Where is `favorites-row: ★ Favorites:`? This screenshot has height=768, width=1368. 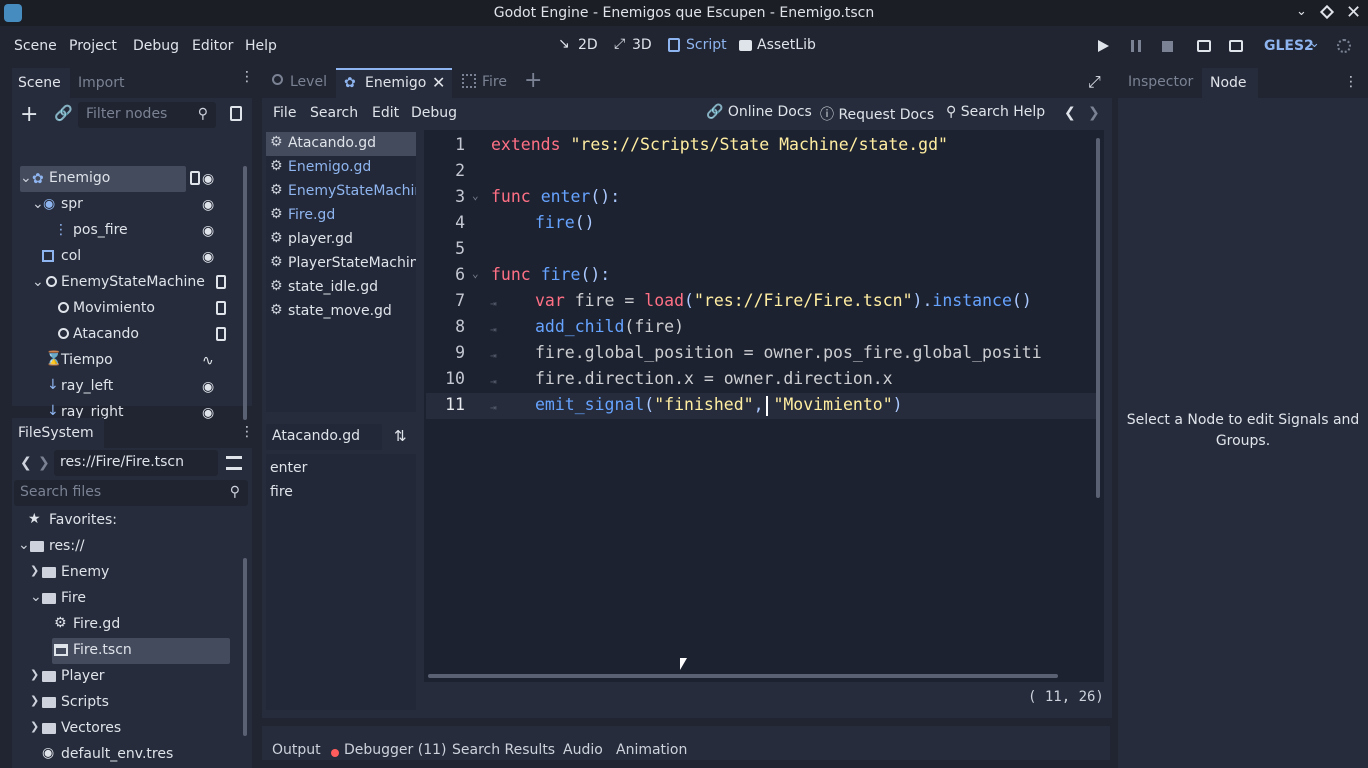 favorites-row: ★ Favorites: is located at coordinates (127, 521).